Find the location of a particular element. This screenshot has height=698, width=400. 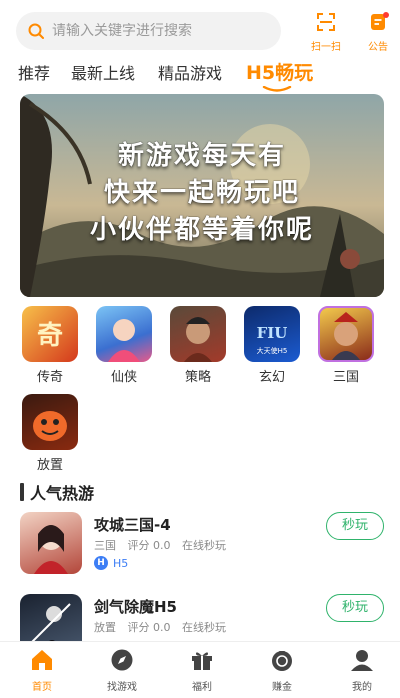

genre-label: 放置 is located at coordinates (49, 465).